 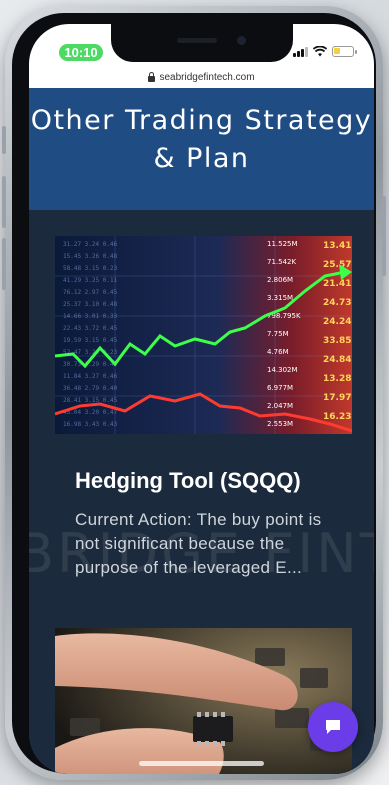 I want to click on home-indicator, so click(x=201, y=763).